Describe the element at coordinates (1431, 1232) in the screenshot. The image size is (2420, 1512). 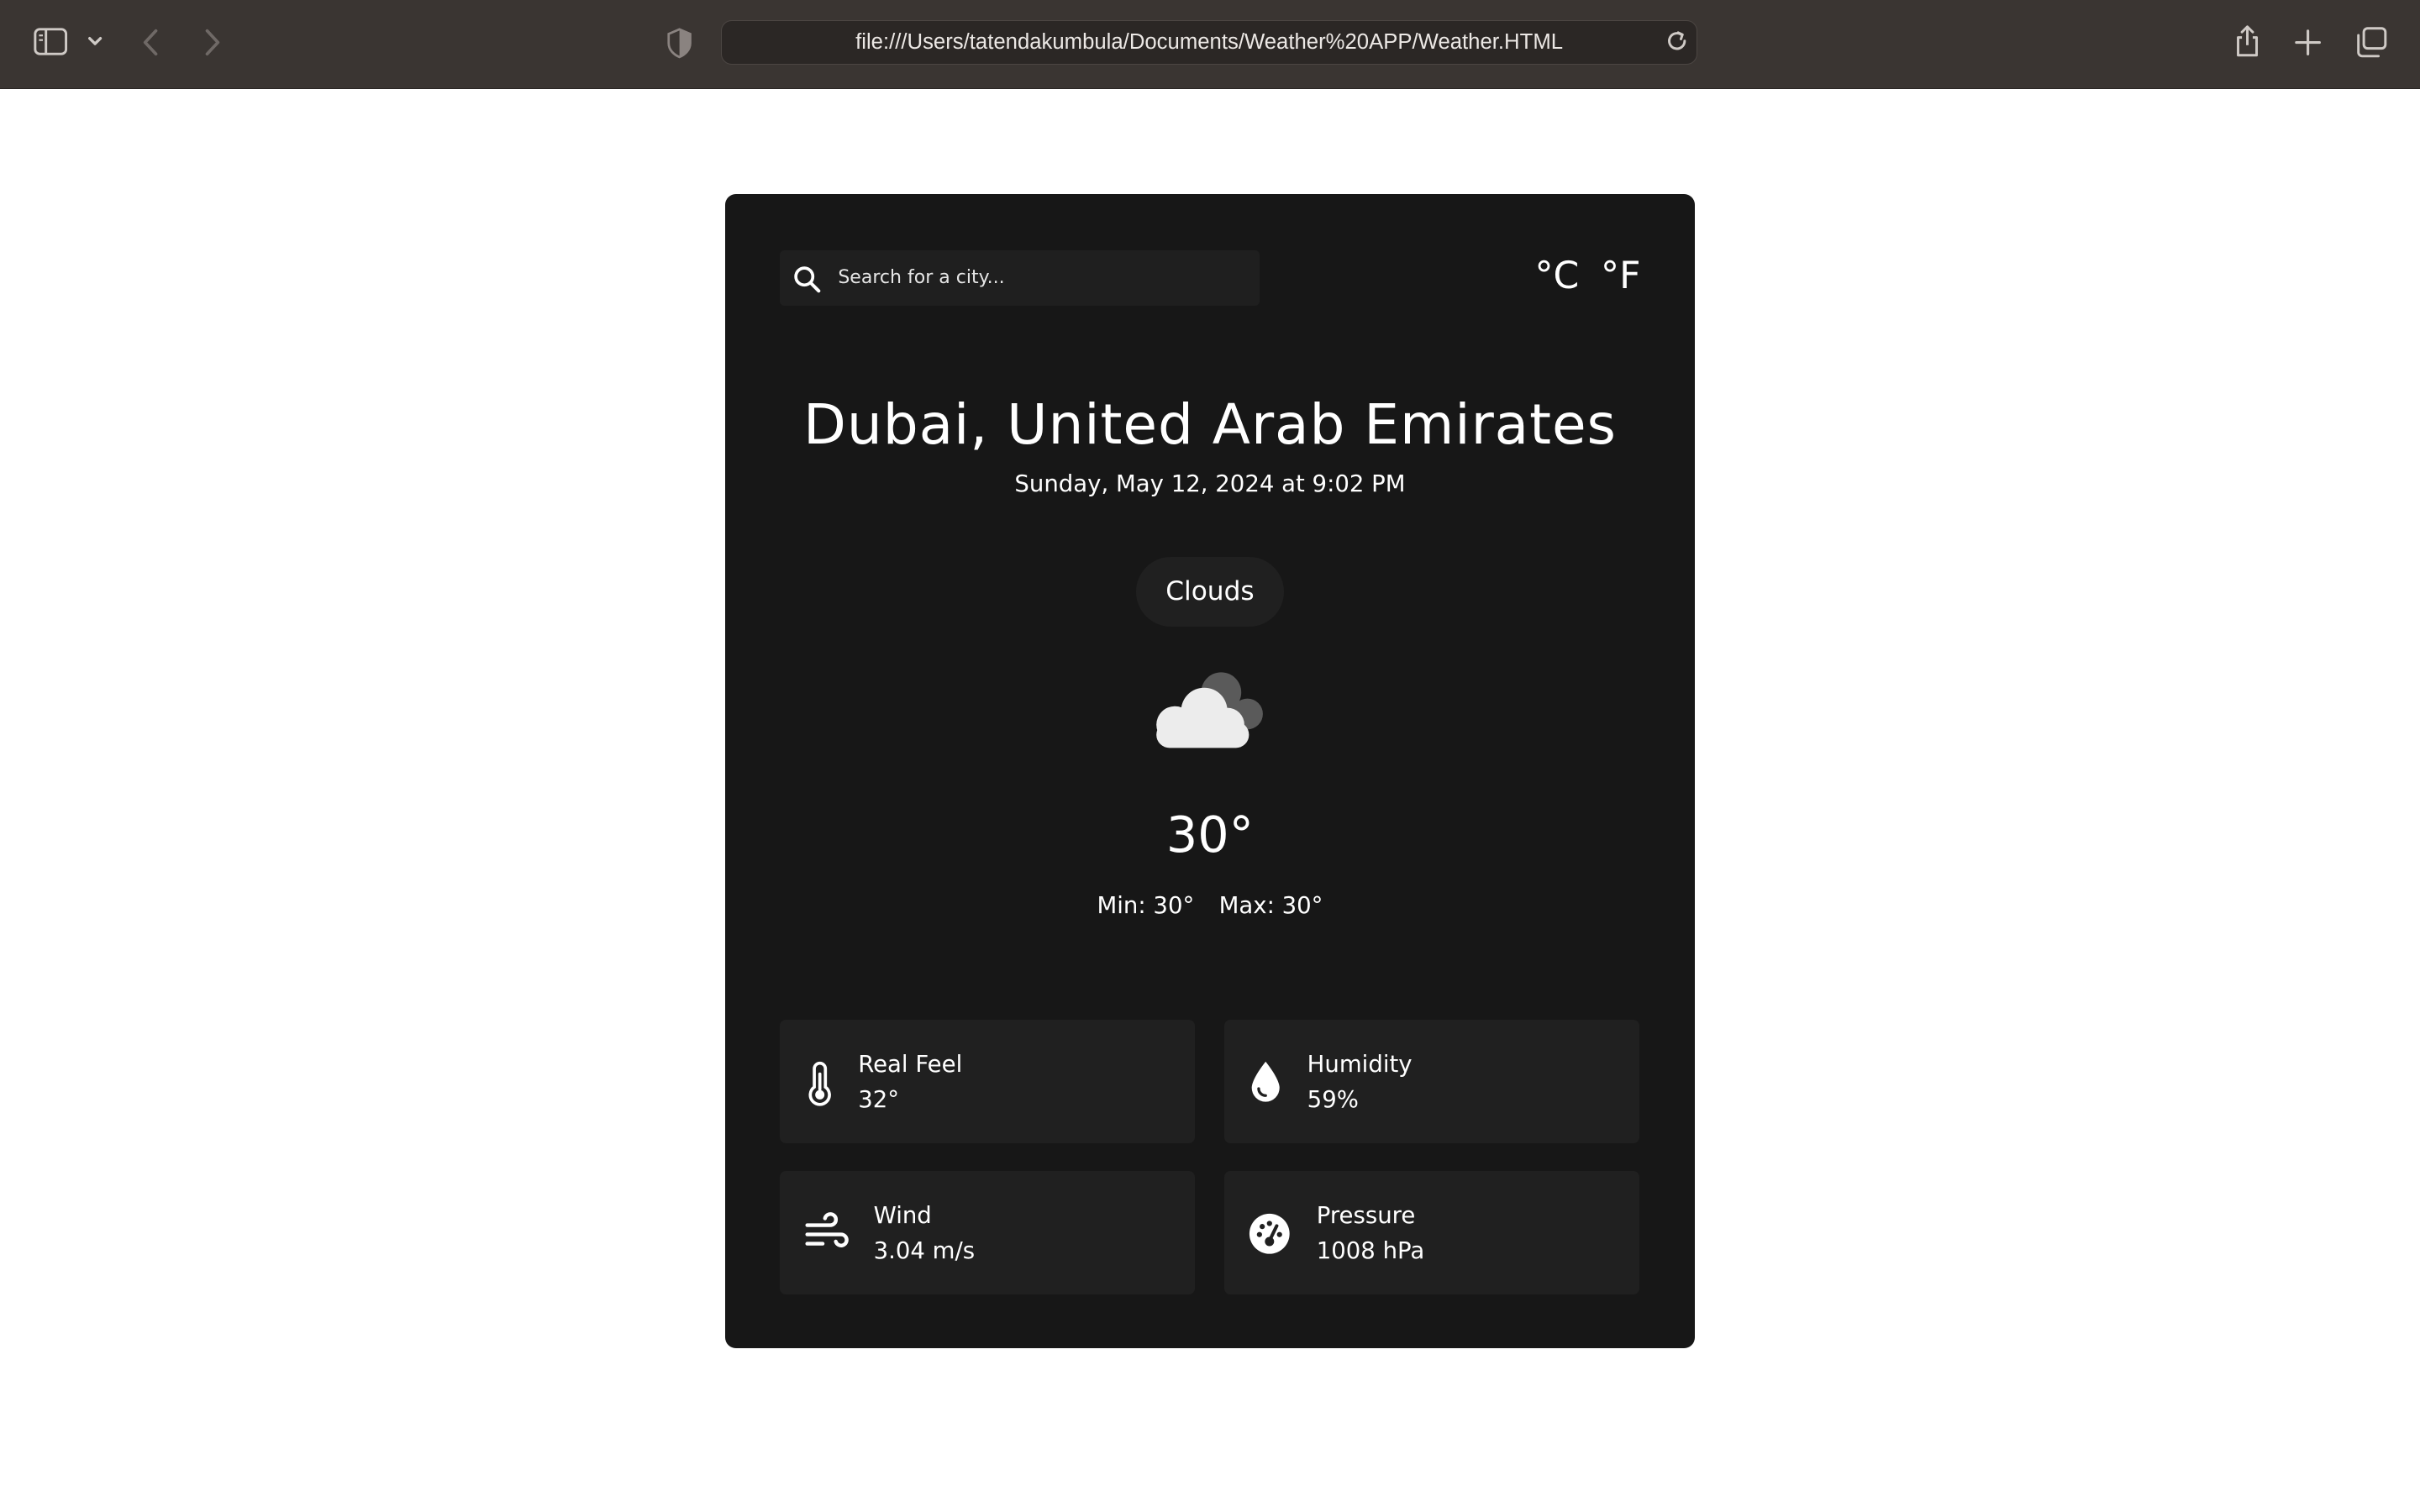
I see `pressure-tile: Pressure 1008 hPa` at that location.